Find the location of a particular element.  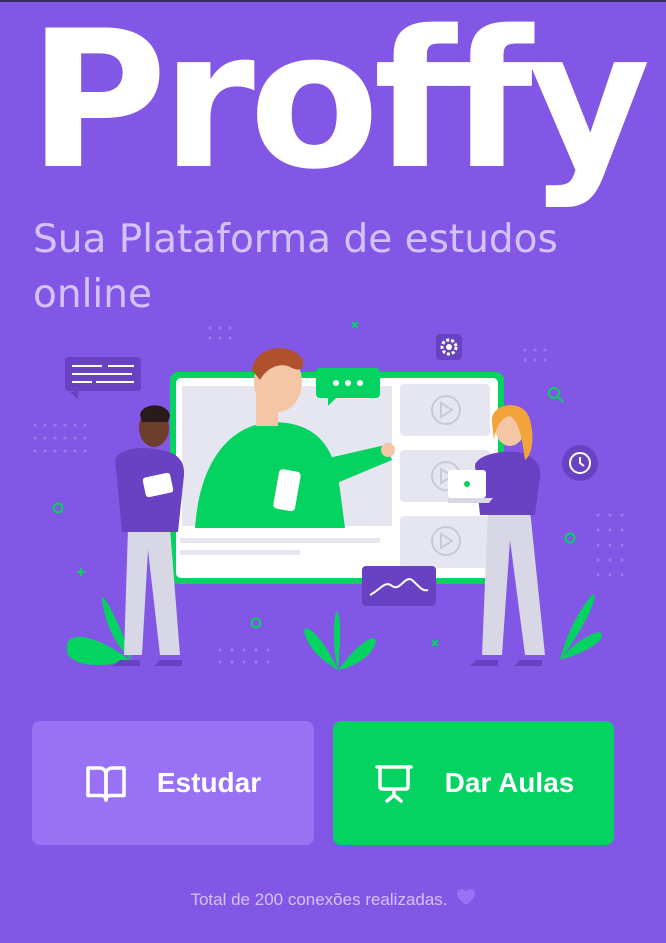

teach-button: Dar Aulas is located at coordinates (473, 783).